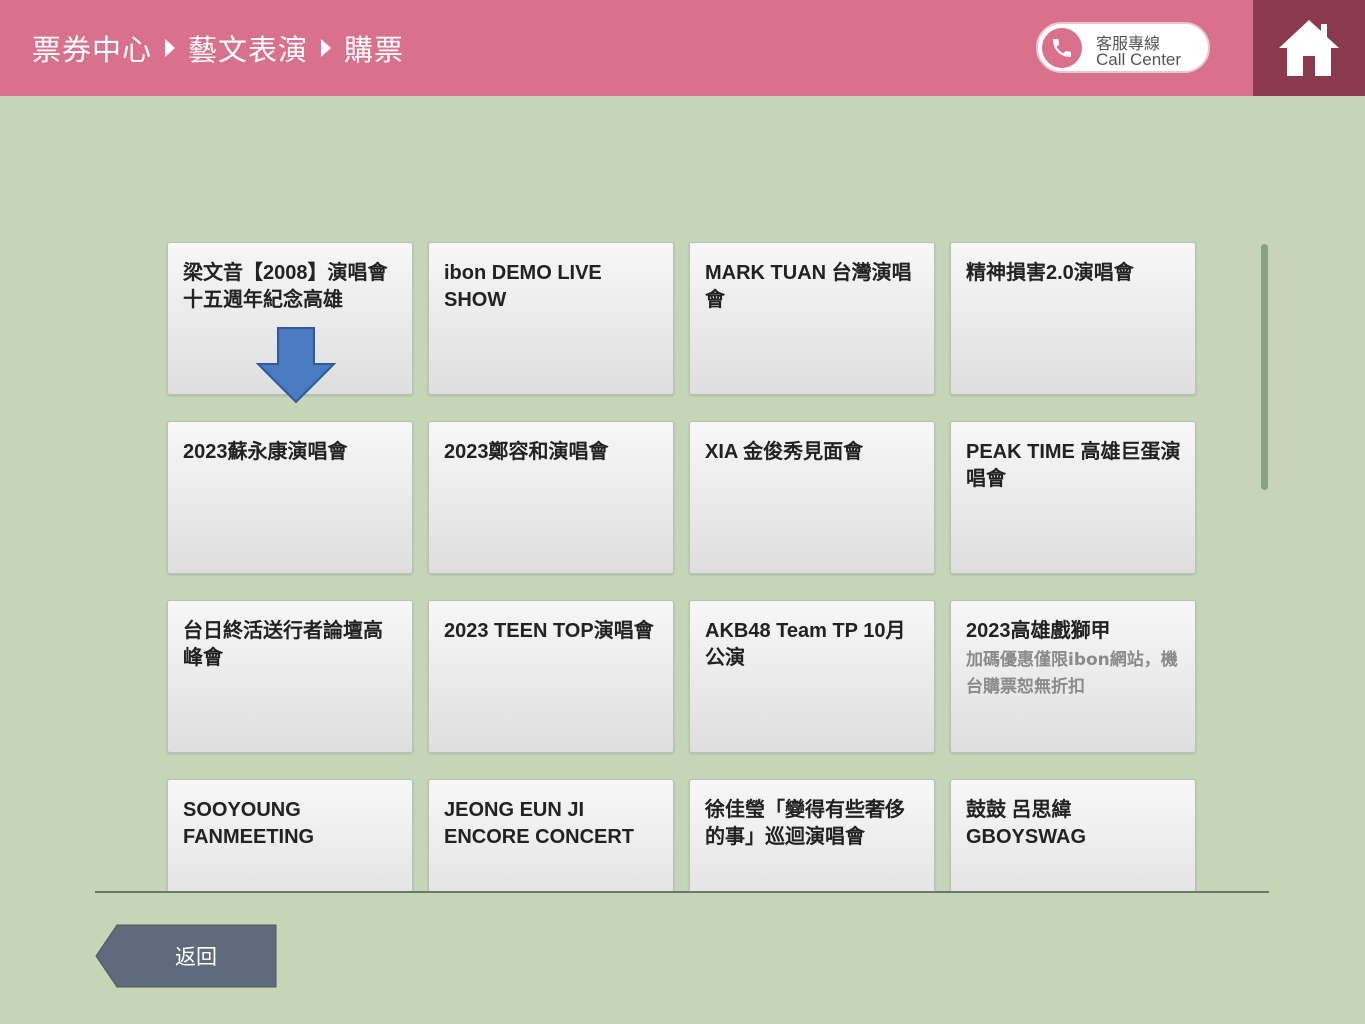 Image resolution: width=1365 pixels, height=1024 pixels. Describe the element at coordinates (290, 497) in the screenshot. I see `event-card: 2023蘇永康演唱會` at that location.